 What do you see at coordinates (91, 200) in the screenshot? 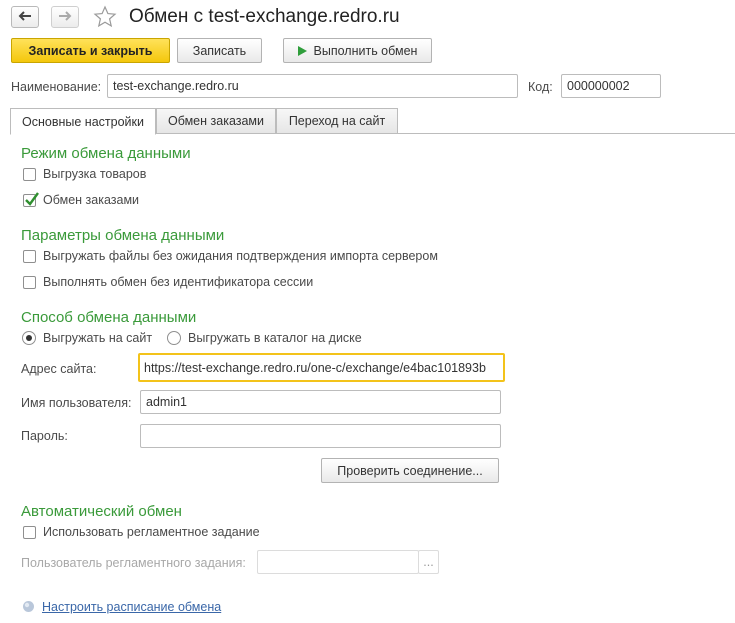
I see `orders-exchange-label: Обмен заказами` at bounding box center [91, 200].